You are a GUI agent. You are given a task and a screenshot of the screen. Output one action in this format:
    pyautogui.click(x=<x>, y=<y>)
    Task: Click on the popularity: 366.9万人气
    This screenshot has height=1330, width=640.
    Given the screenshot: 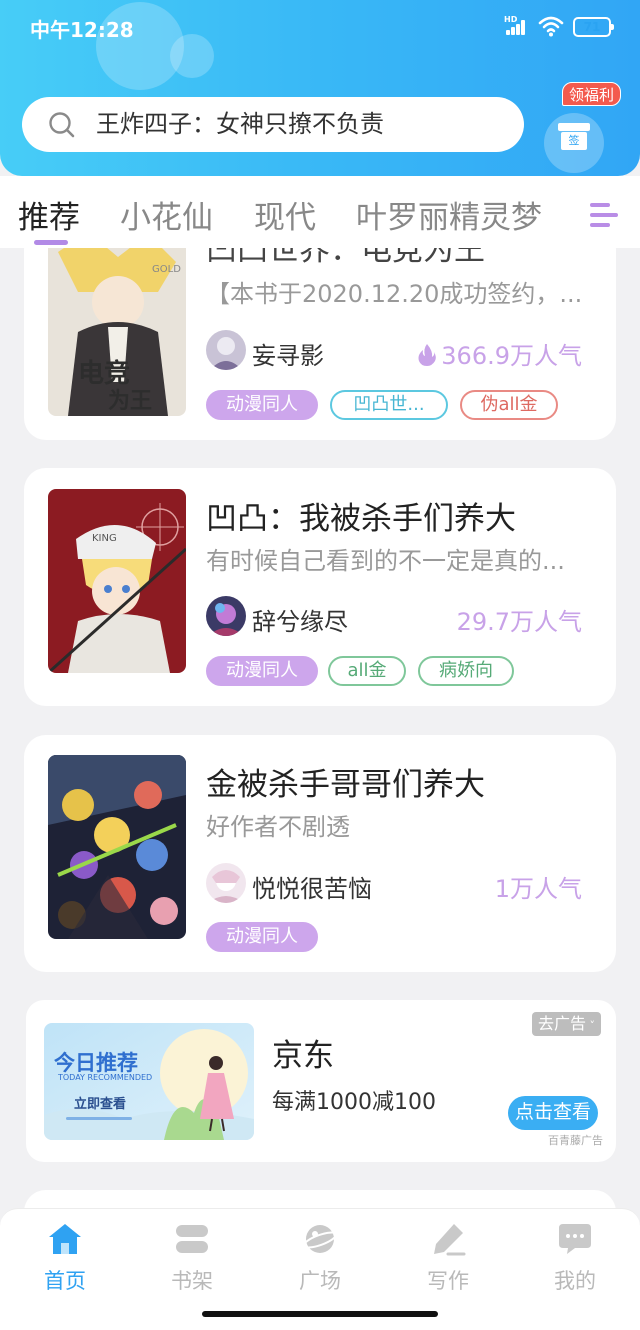 What is the action you would take?
    pyautogui.click(x=499, y=353)
    